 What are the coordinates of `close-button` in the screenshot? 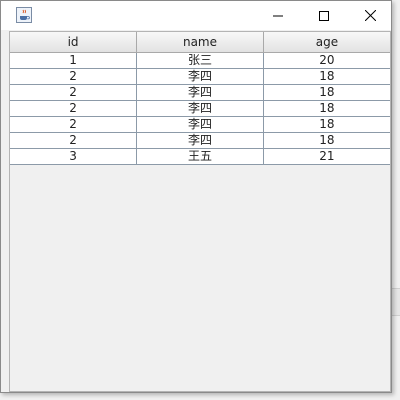 It's located at (370, 15).